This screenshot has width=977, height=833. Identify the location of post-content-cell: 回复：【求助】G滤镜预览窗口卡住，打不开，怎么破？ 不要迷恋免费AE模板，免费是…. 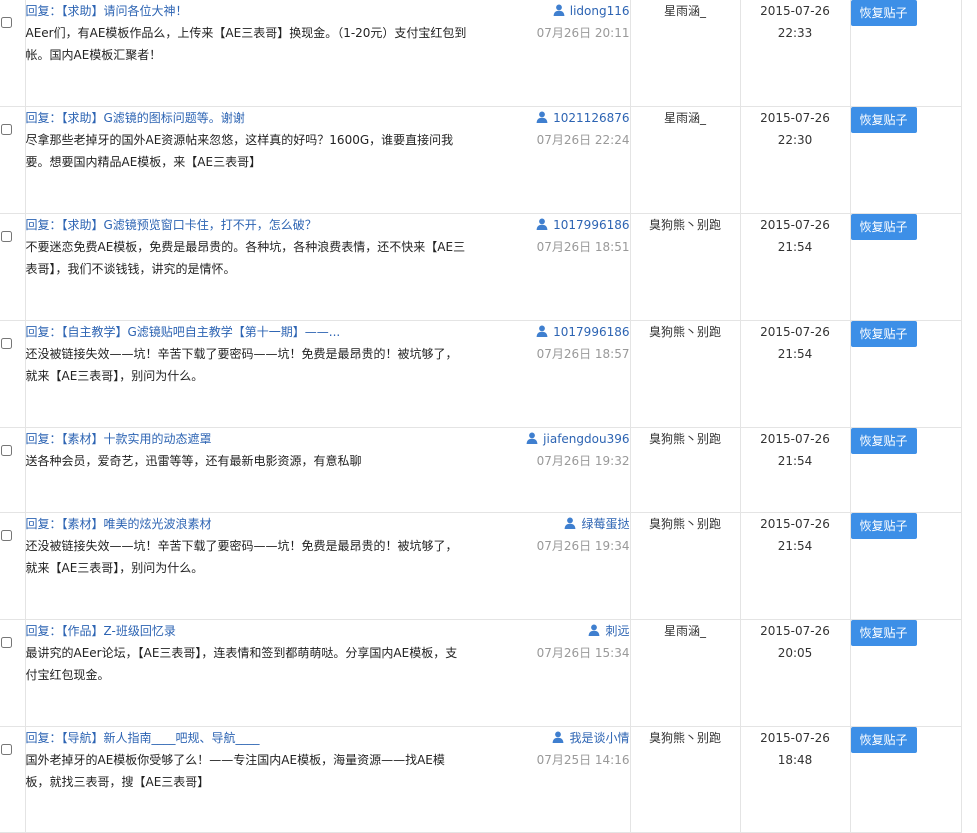
(327, 267).